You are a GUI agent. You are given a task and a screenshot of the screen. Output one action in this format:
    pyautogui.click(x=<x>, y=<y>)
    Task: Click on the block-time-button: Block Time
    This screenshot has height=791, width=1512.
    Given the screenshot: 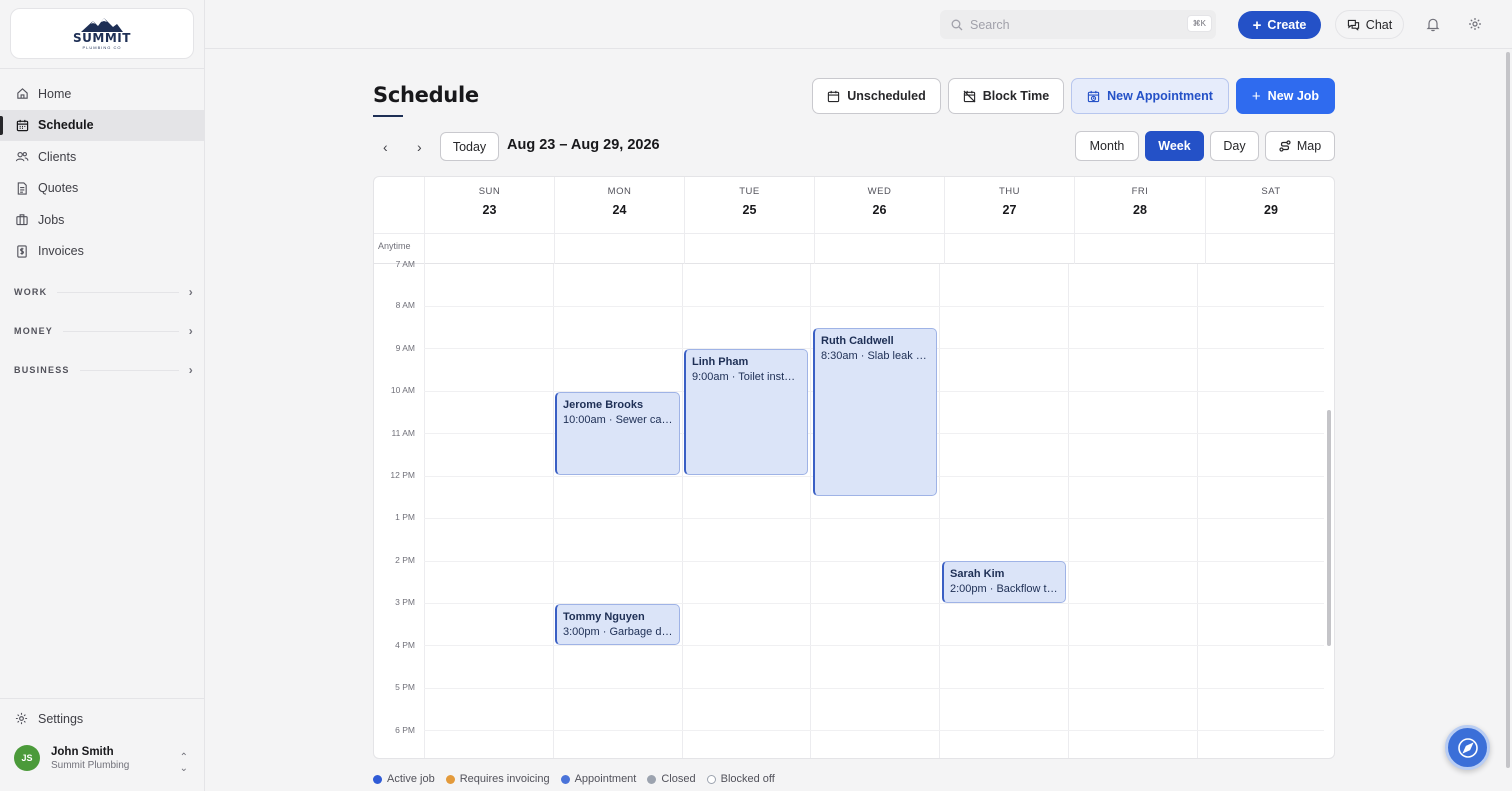 What is the action you would take?
    pyautogui.click(x=1006, y=96)
    